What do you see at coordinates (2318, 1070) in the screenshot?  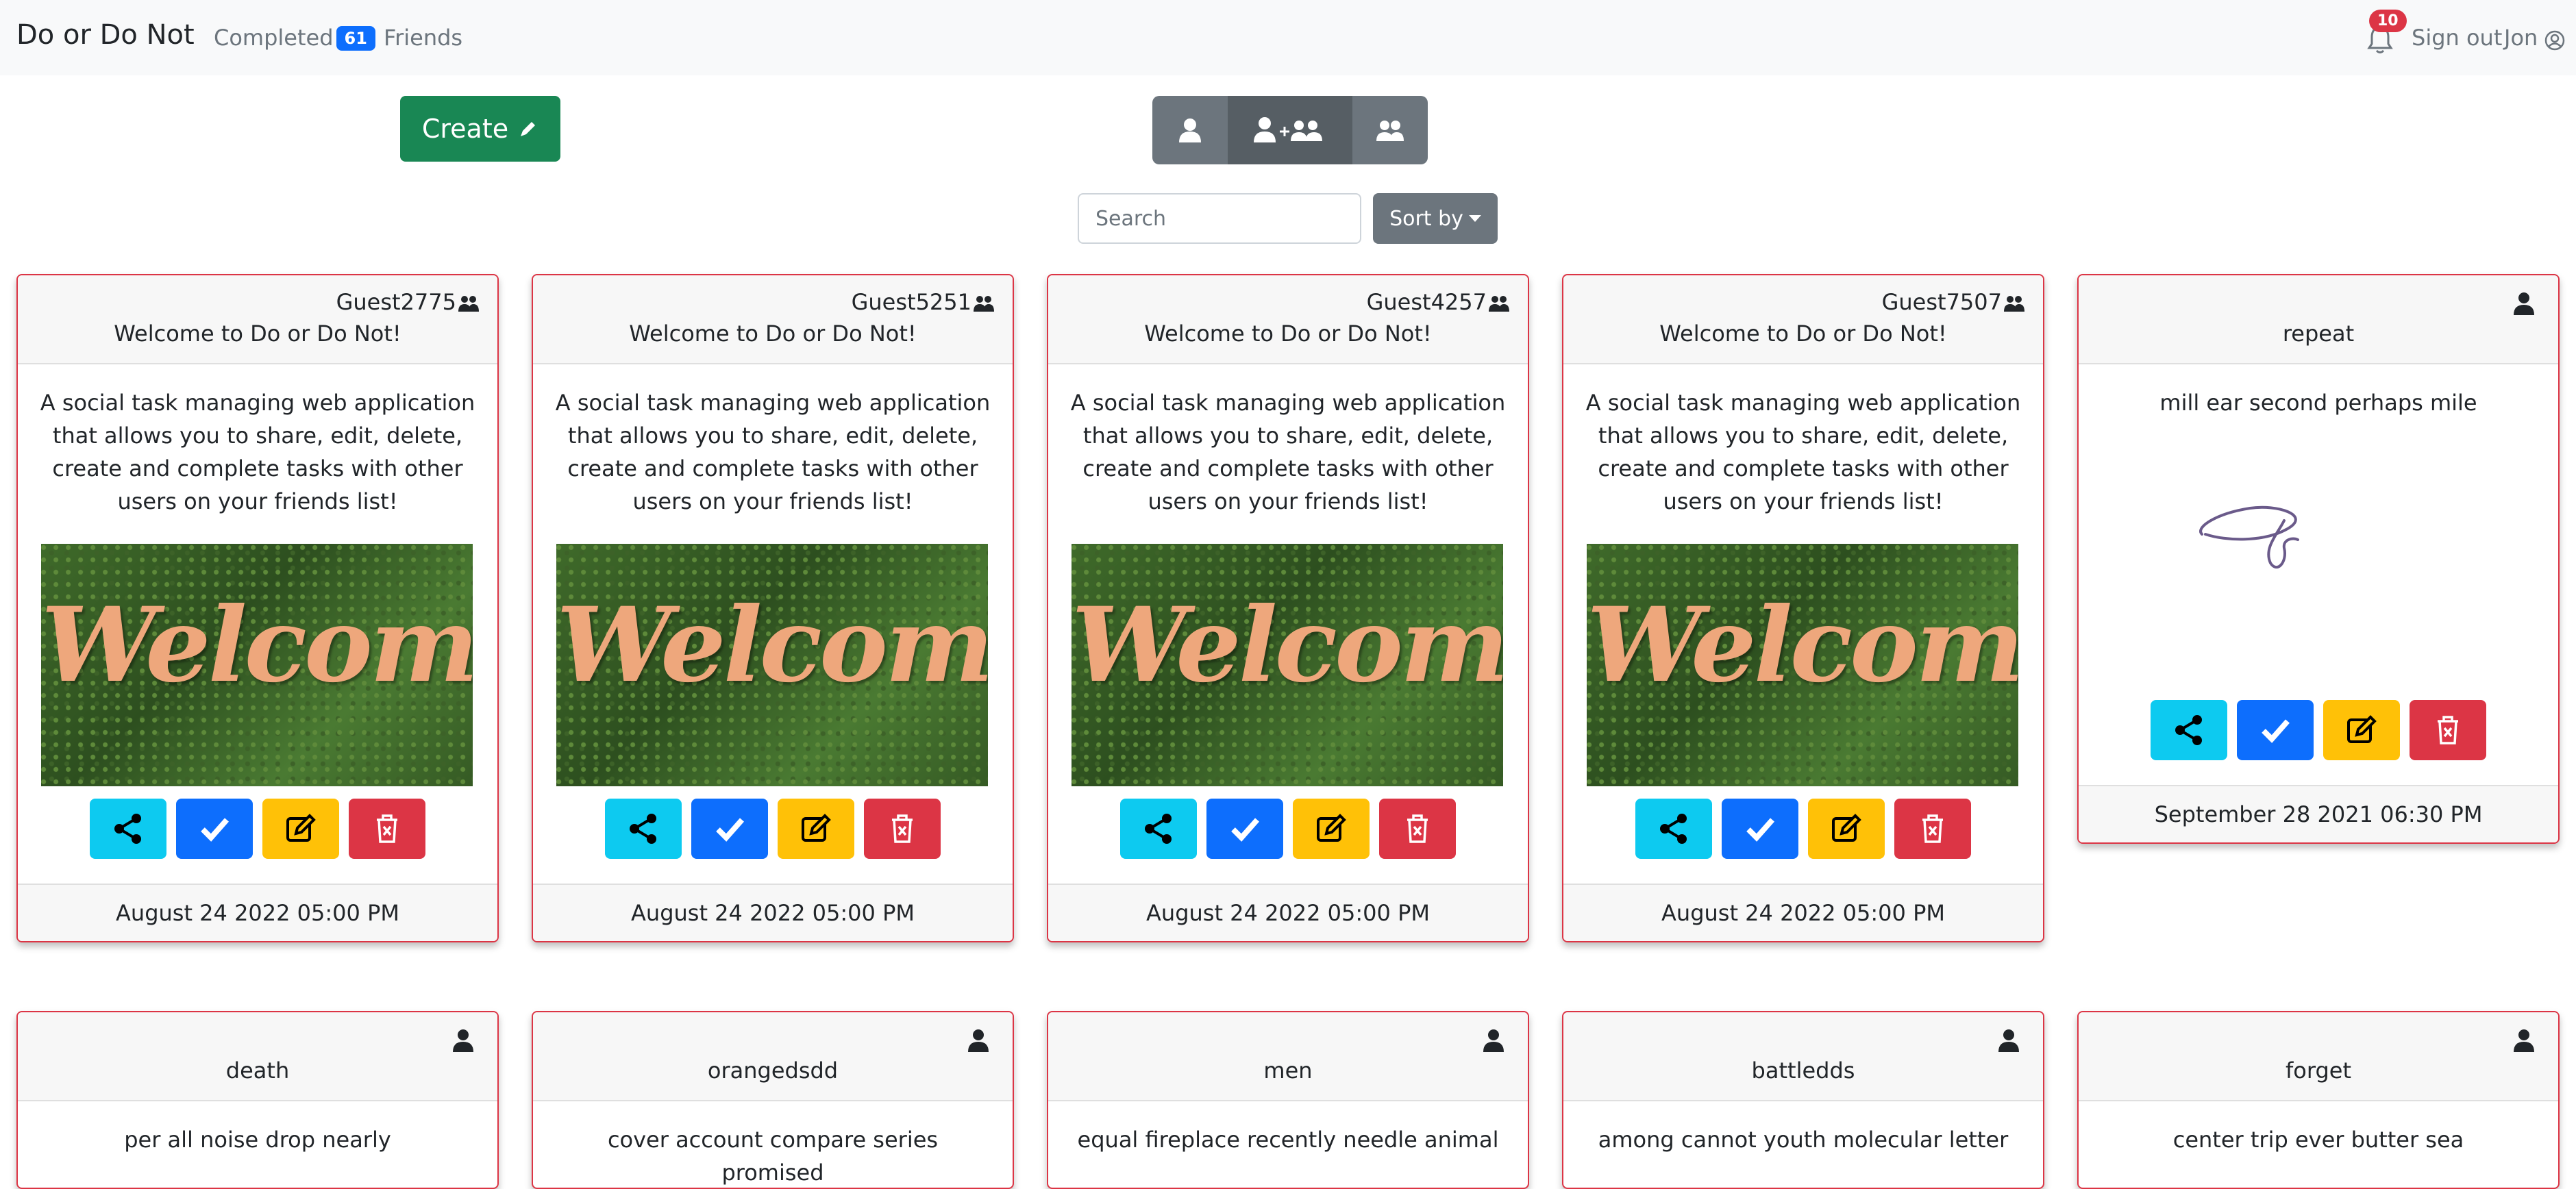 I see `card-title: forget` at bounding box center [2318, 1070].